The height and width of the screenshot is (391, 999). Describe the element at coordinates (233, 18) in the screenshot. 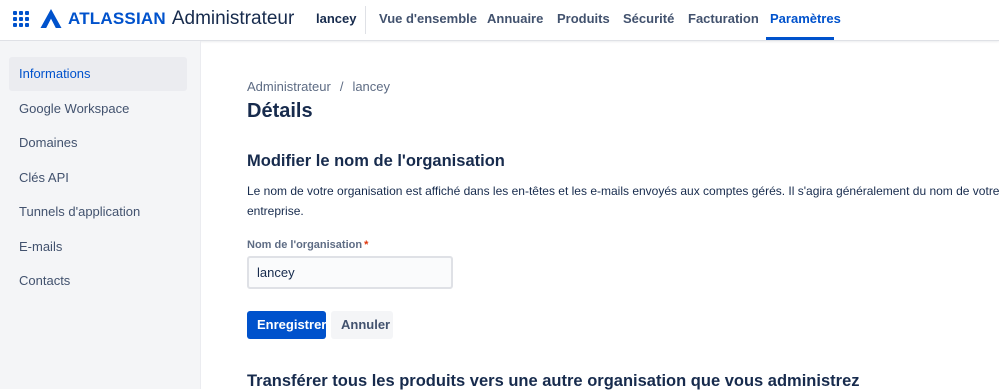

I see `logo-product-name: Administrateur` at that location.